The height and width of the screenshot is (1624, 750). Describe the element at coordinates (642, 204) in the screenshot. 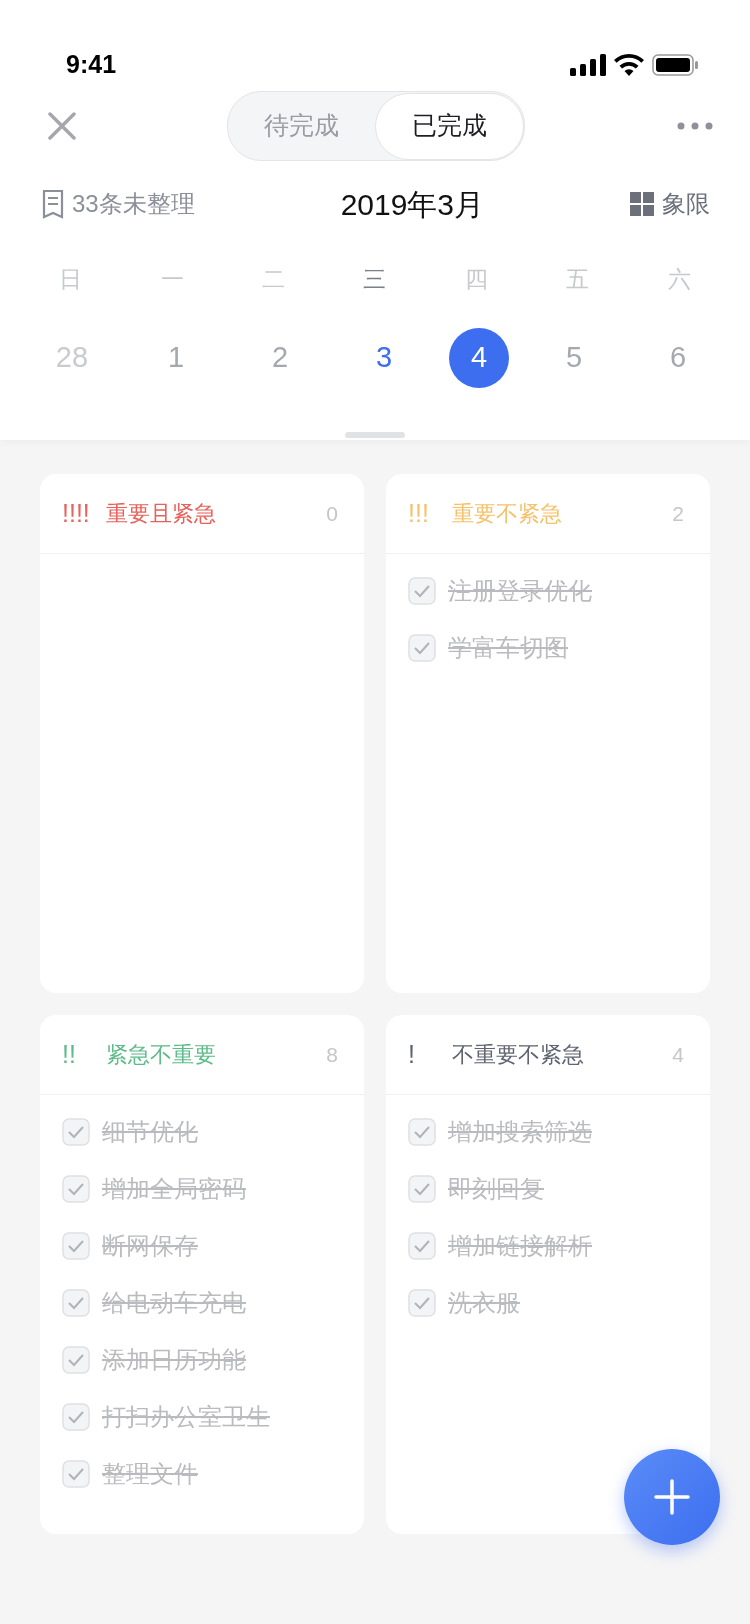

I see `grid-icon` at that location.